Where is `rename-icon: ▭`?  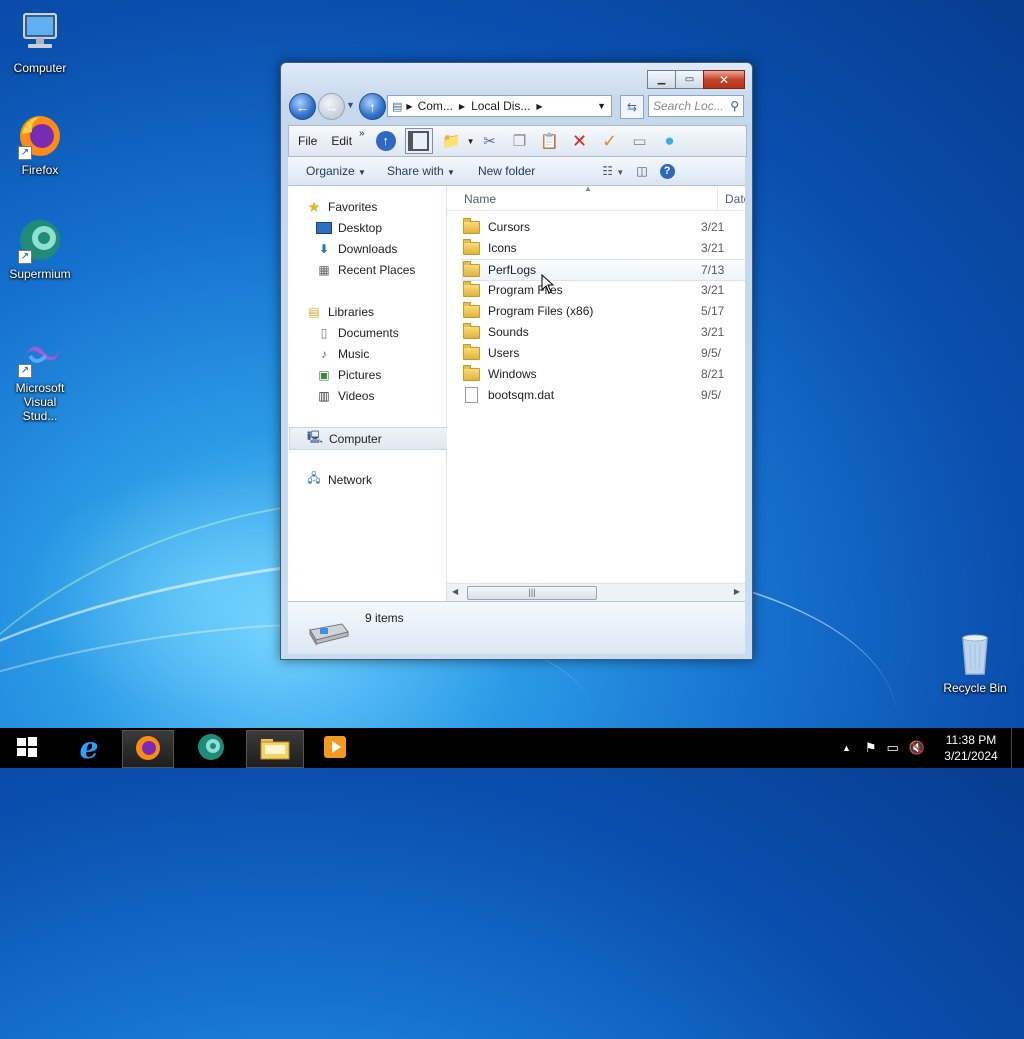 rename-icon: ▭ is located at coordinates (640, 141).